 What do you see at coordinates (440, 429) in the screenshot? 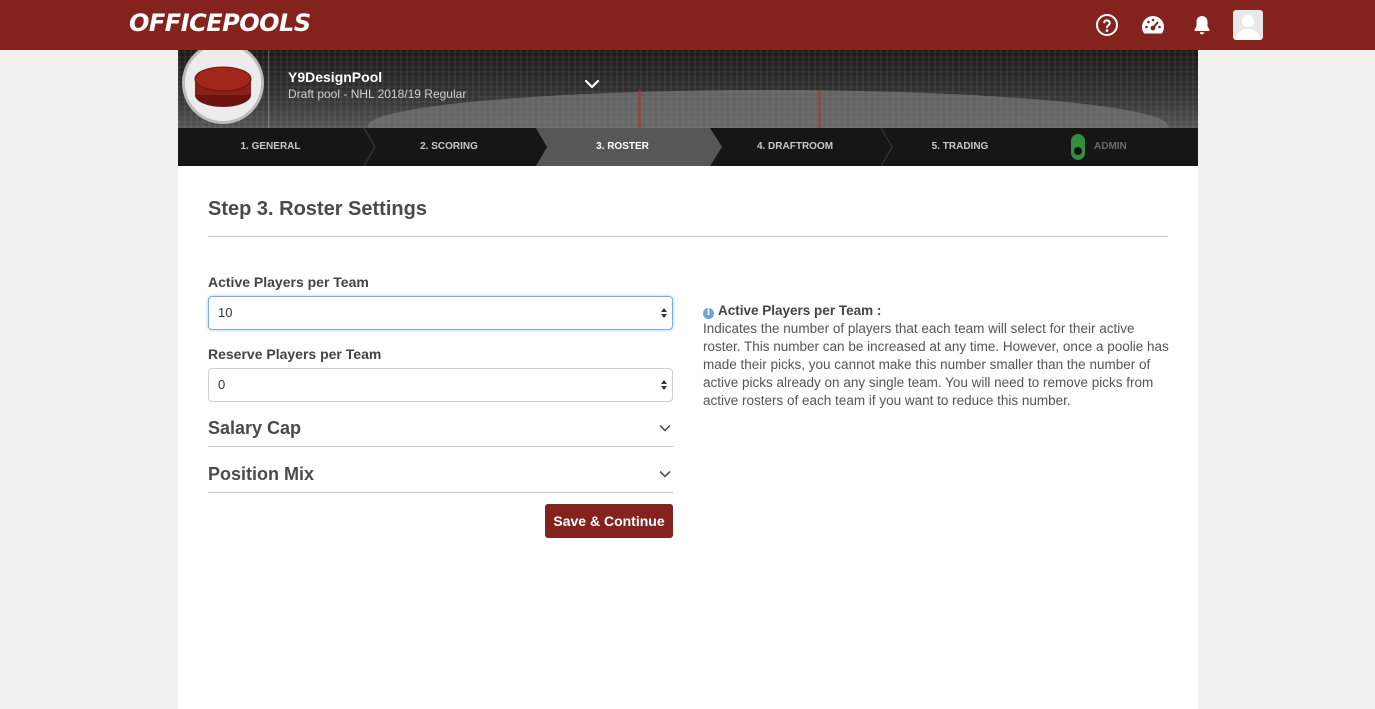
I see `salary-cap-section: Salary Cap` at bounding box center [440, 429].